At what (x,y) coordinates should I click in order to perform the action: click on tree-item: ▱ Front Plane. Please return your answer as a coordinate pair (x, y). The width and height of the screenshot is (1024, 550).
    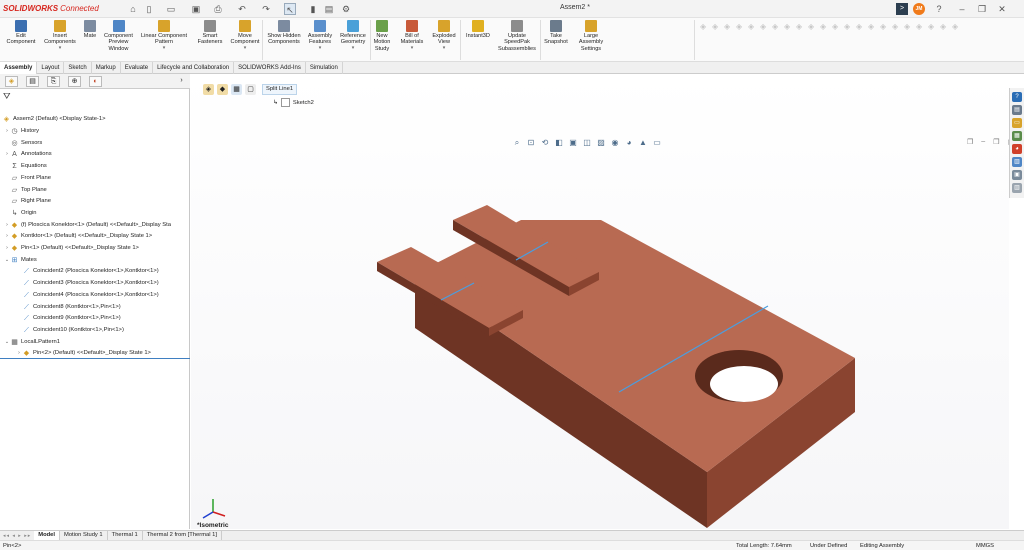
    Looking at the image, I should click on (95, 178).